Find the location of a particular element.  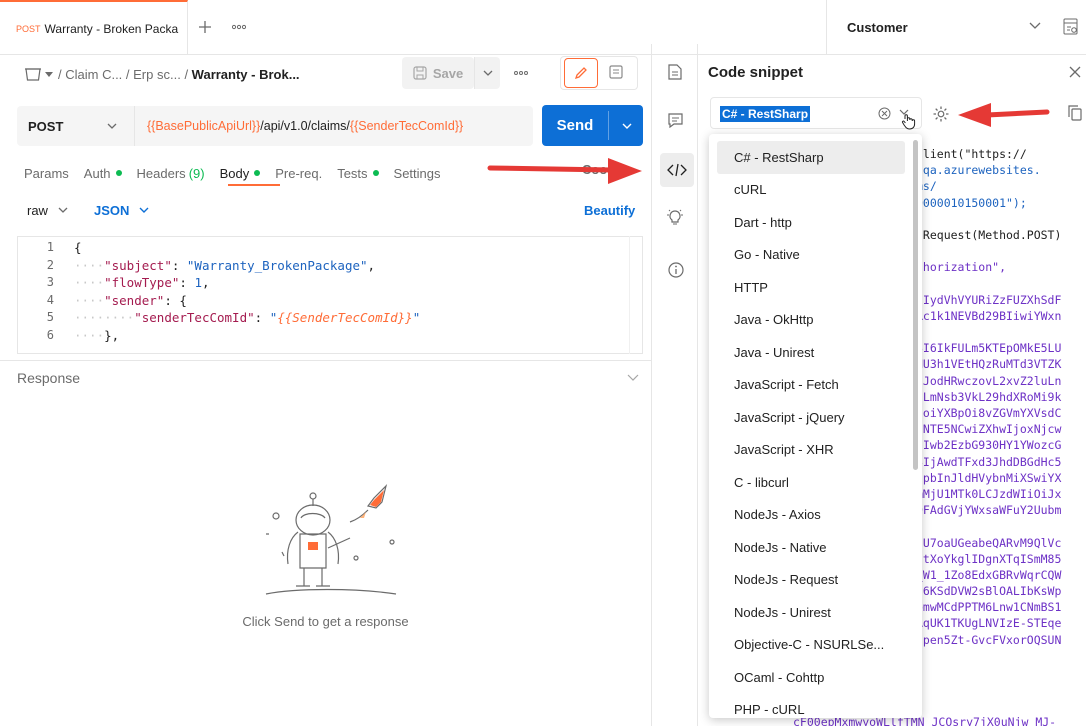

tab-method: POST is located at coordinates (28, 28).